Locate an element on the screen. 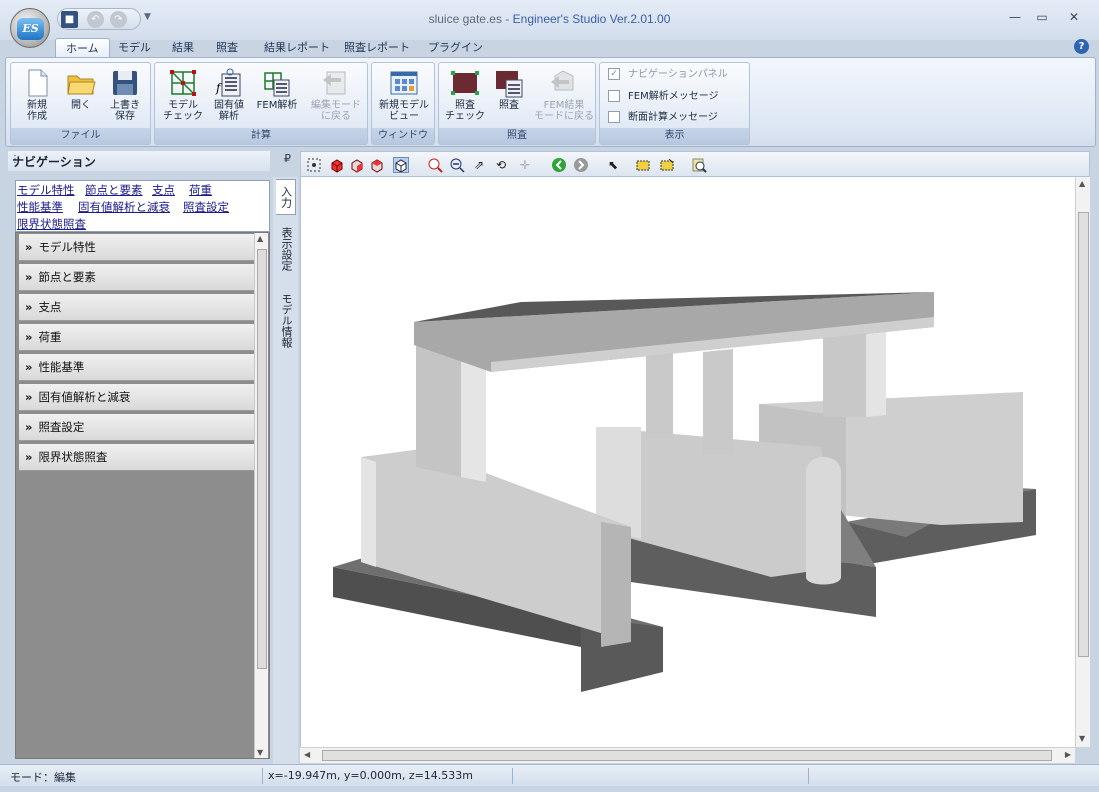  check-verify-button: 照査 チェック is located at coordinates (465, 95).